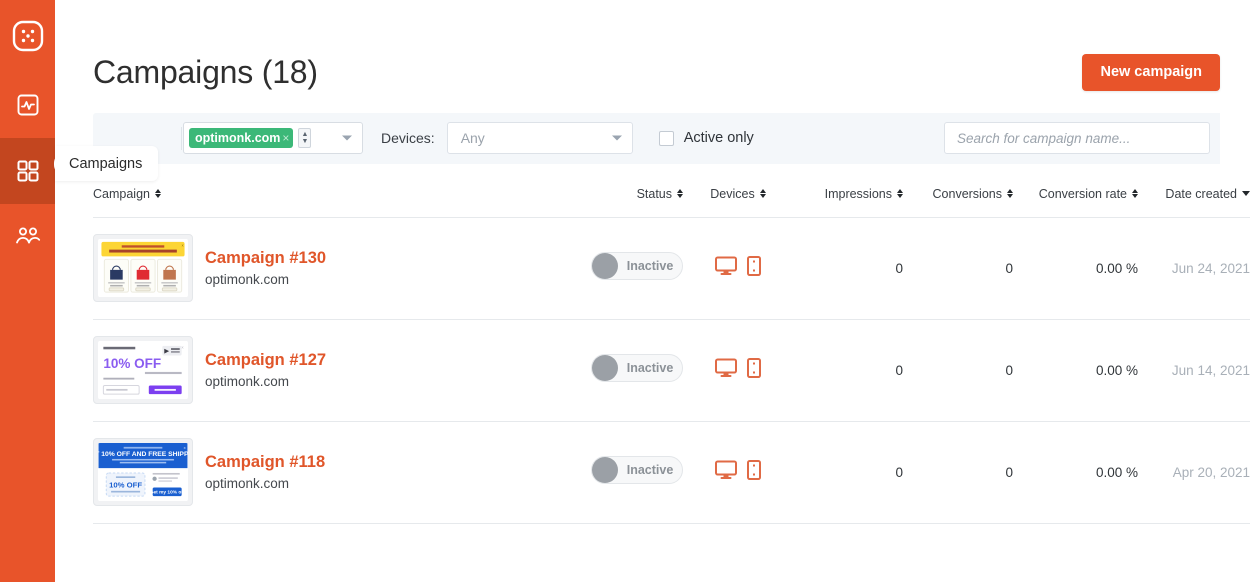  Describe the element at coordinates (285, 138) in the screenshot. I see `domain-tag-remove-icon: ×` at that location.